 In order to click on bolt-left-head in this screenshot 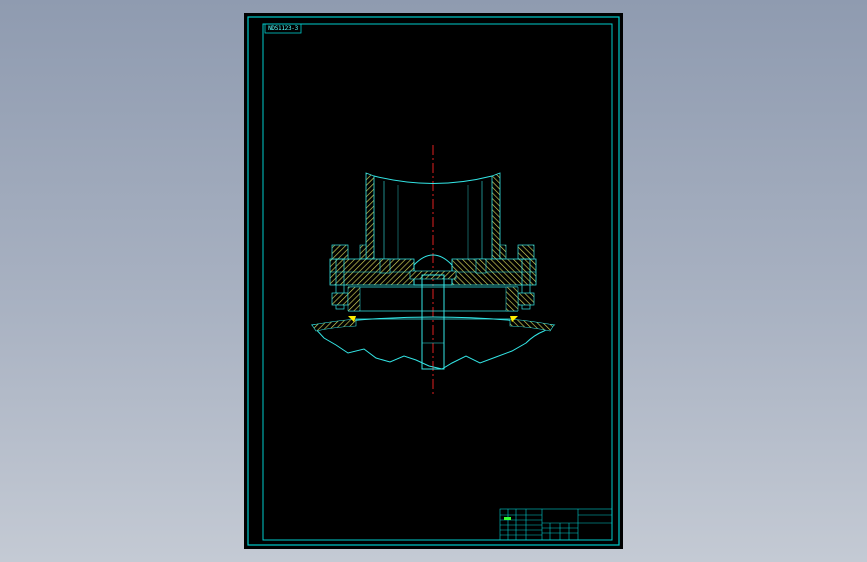, I will do `click(340, 252)`.